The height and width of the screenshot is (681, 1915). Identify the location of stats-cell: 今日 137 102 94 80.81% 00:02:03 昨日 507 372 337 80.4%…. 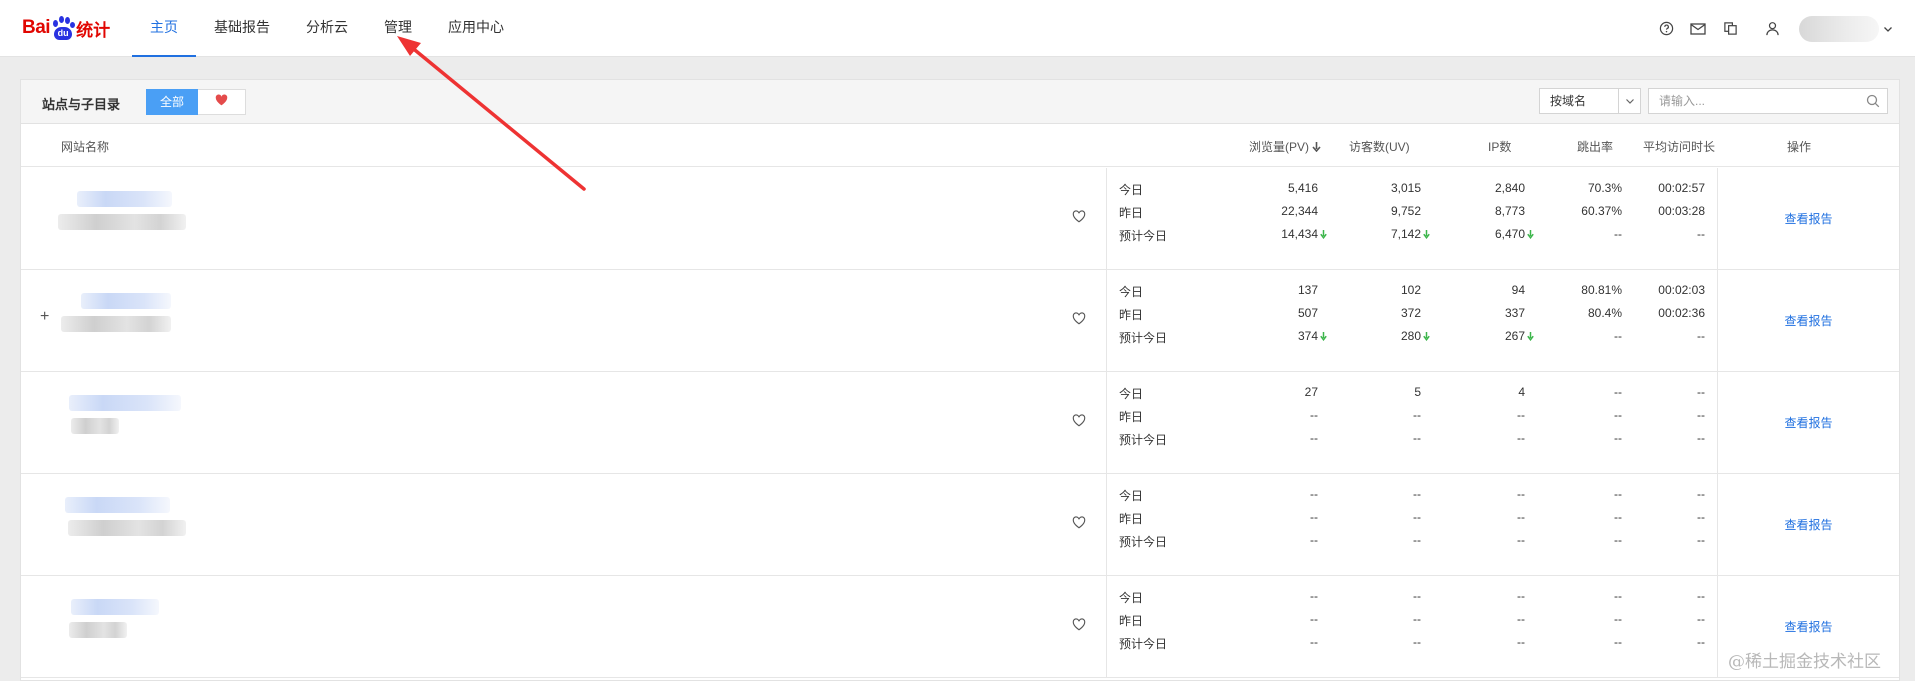
(1412, 320).